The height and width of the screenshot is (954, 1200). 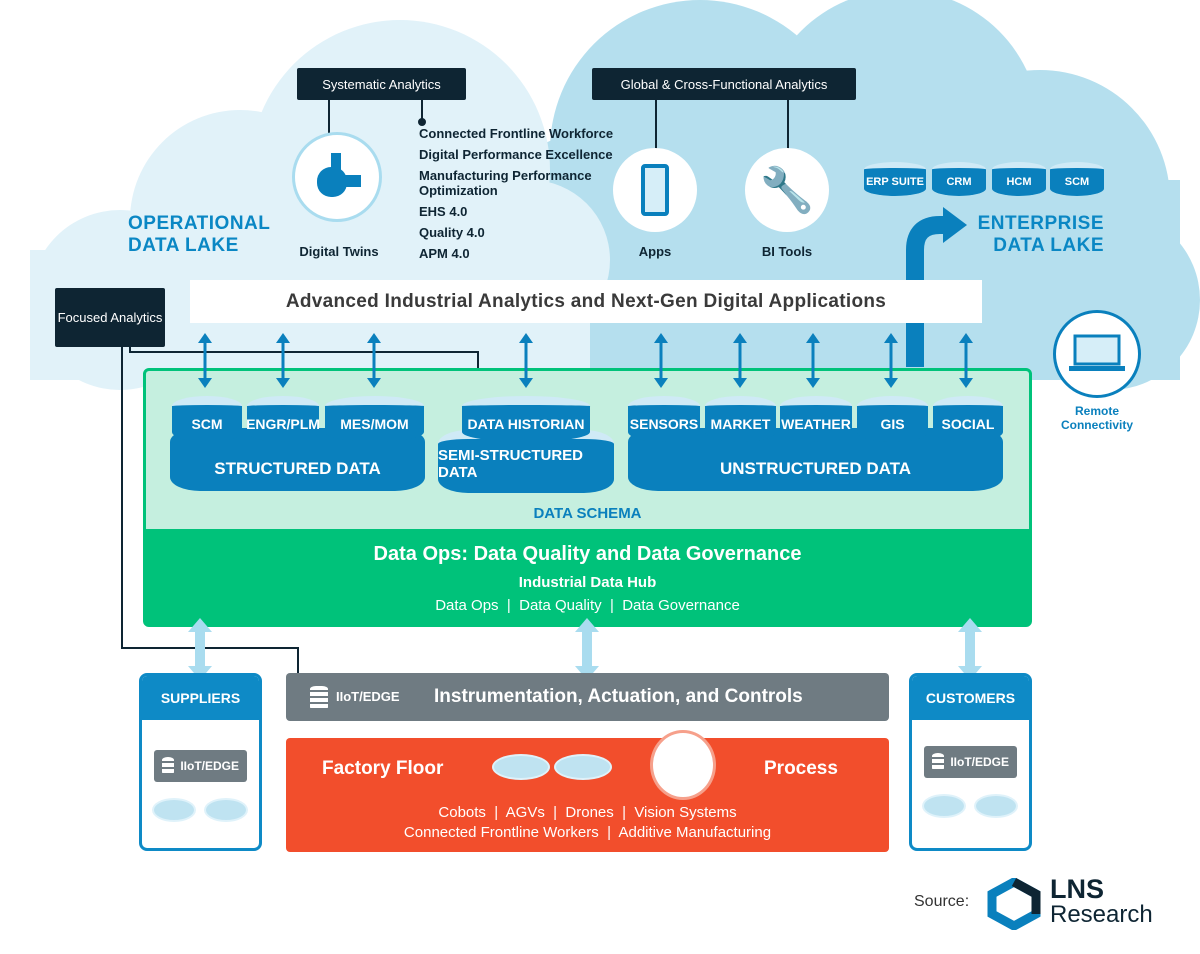 I want to click on source-label: Source:, so click(x=942, y=901).